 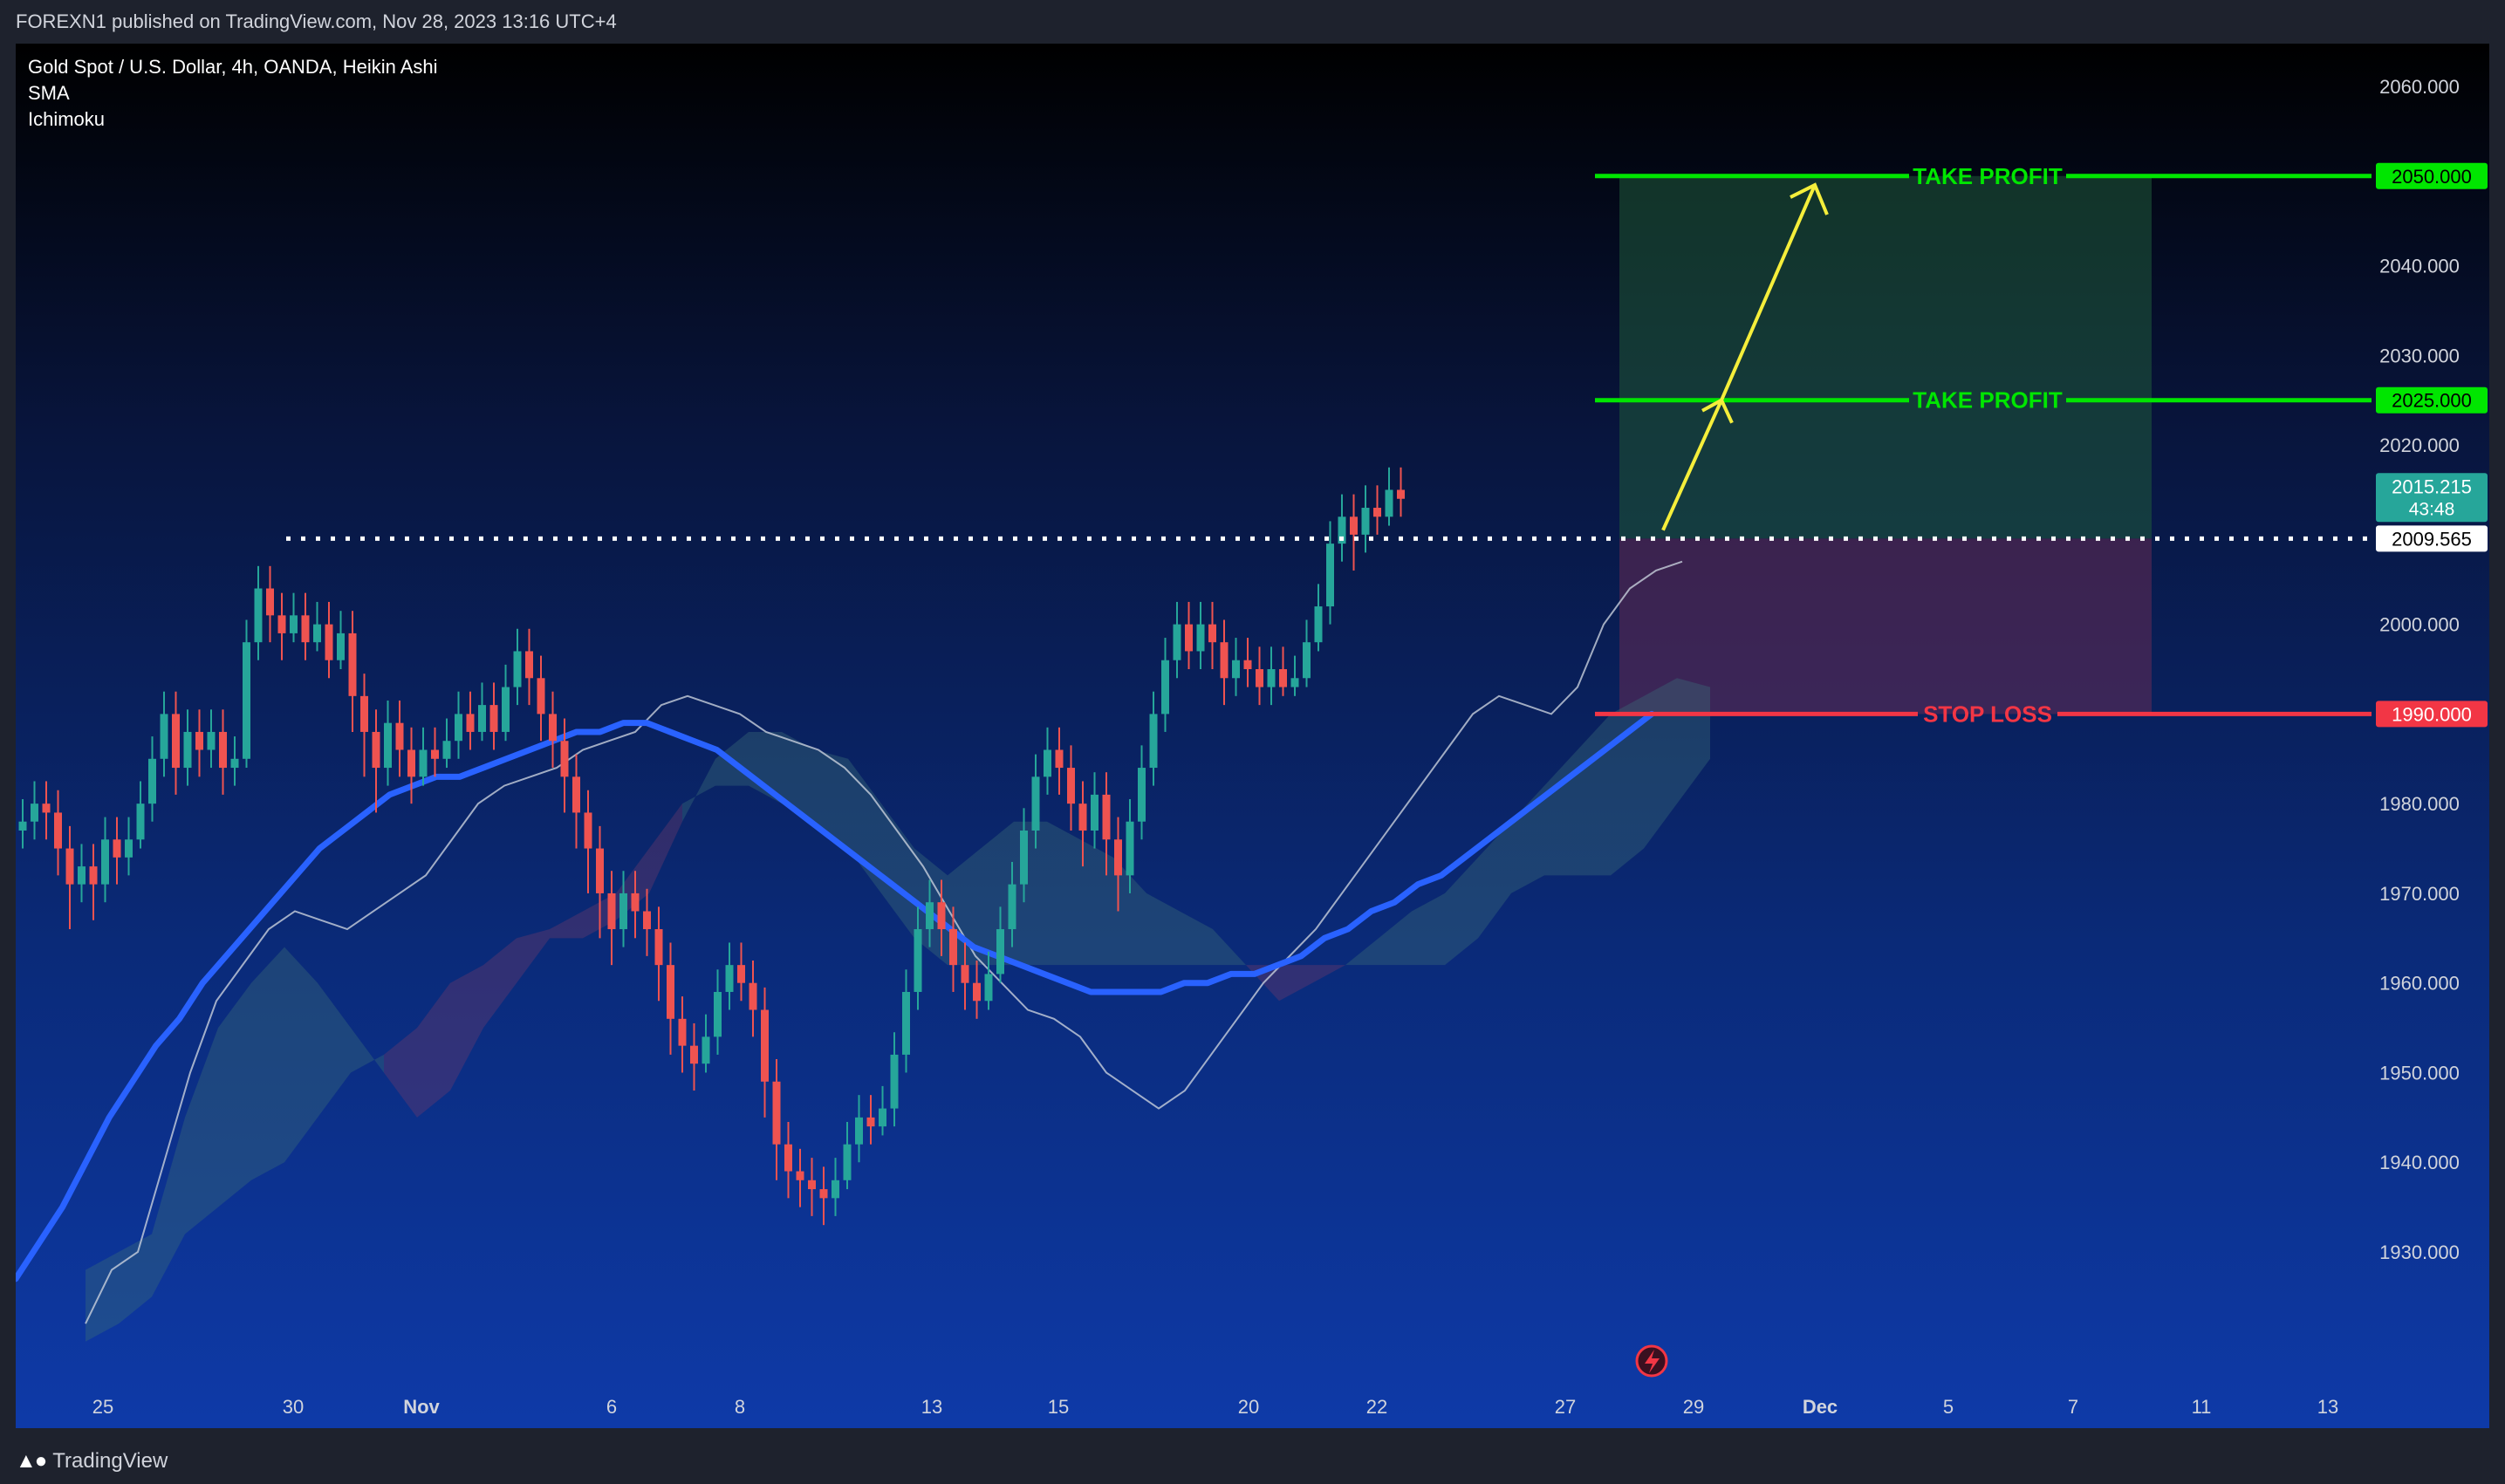 What do you see at coordinates (1988, 176) in the screenshot?
I see `take-profit-label: TAKE PROFIT` at bounding box center [1988, 176].